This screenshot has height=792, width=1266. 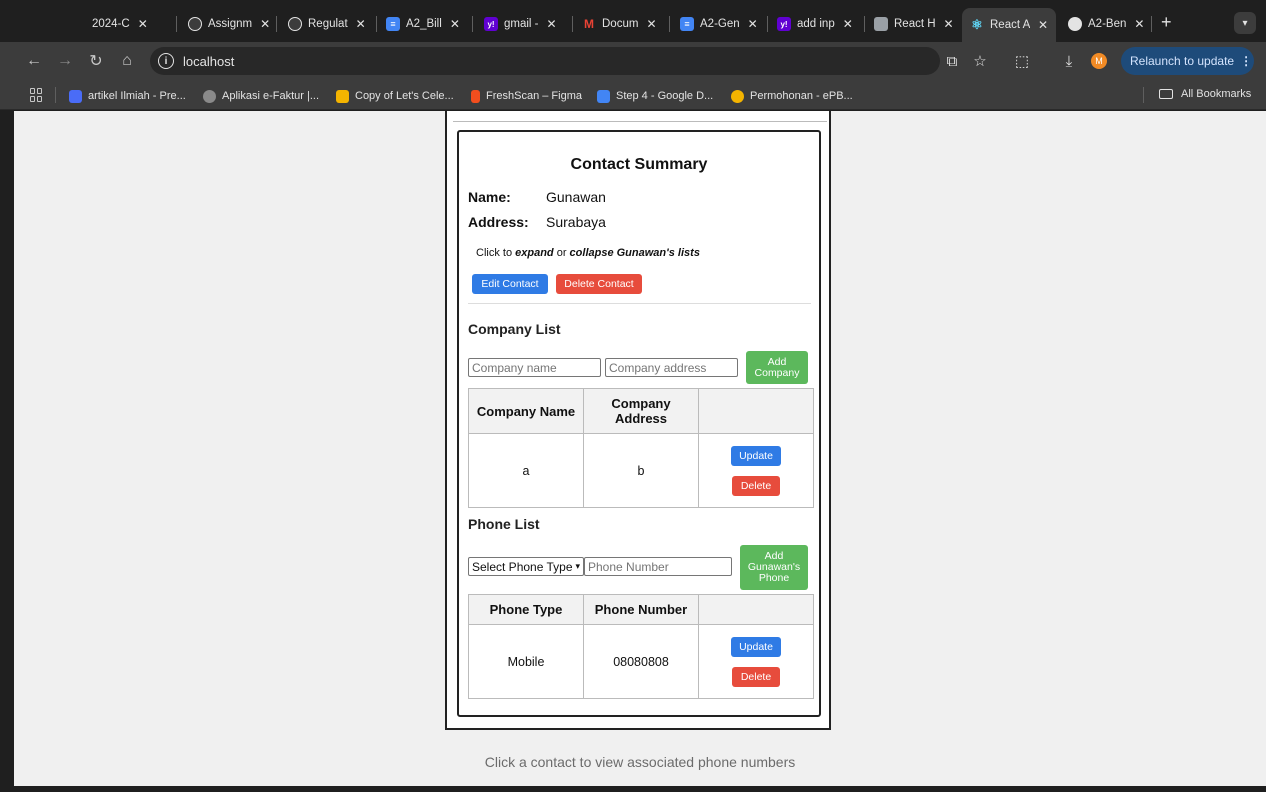 What do you see at coordinates (599, 284) in the screenshot?
I see `delete-contact-button: Delete Contact` at bounding box center [599, 284].